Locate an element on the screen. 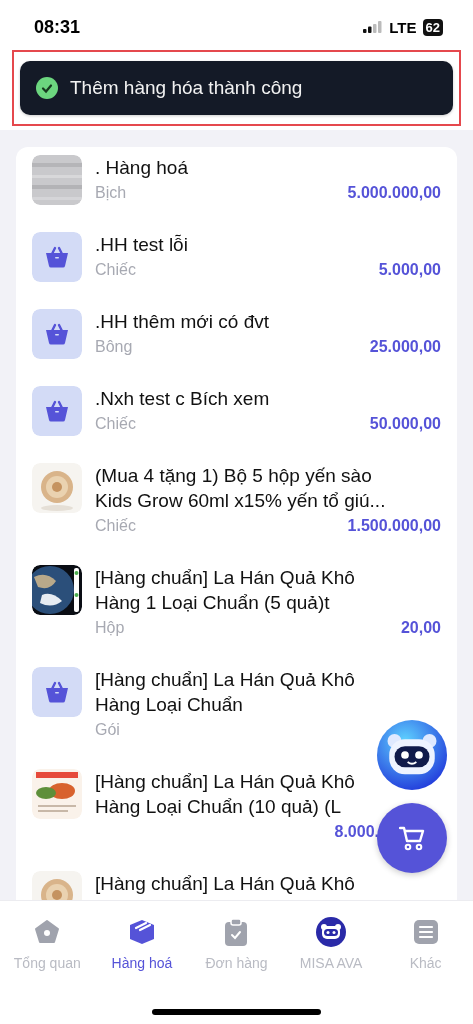 The width and height of the screenshot is (473, 1024). product-row: [Hàng chuẩn] La Hán Quả Khô Hàng Loại Chuẩn Gói is located at coordinates (236, 712).